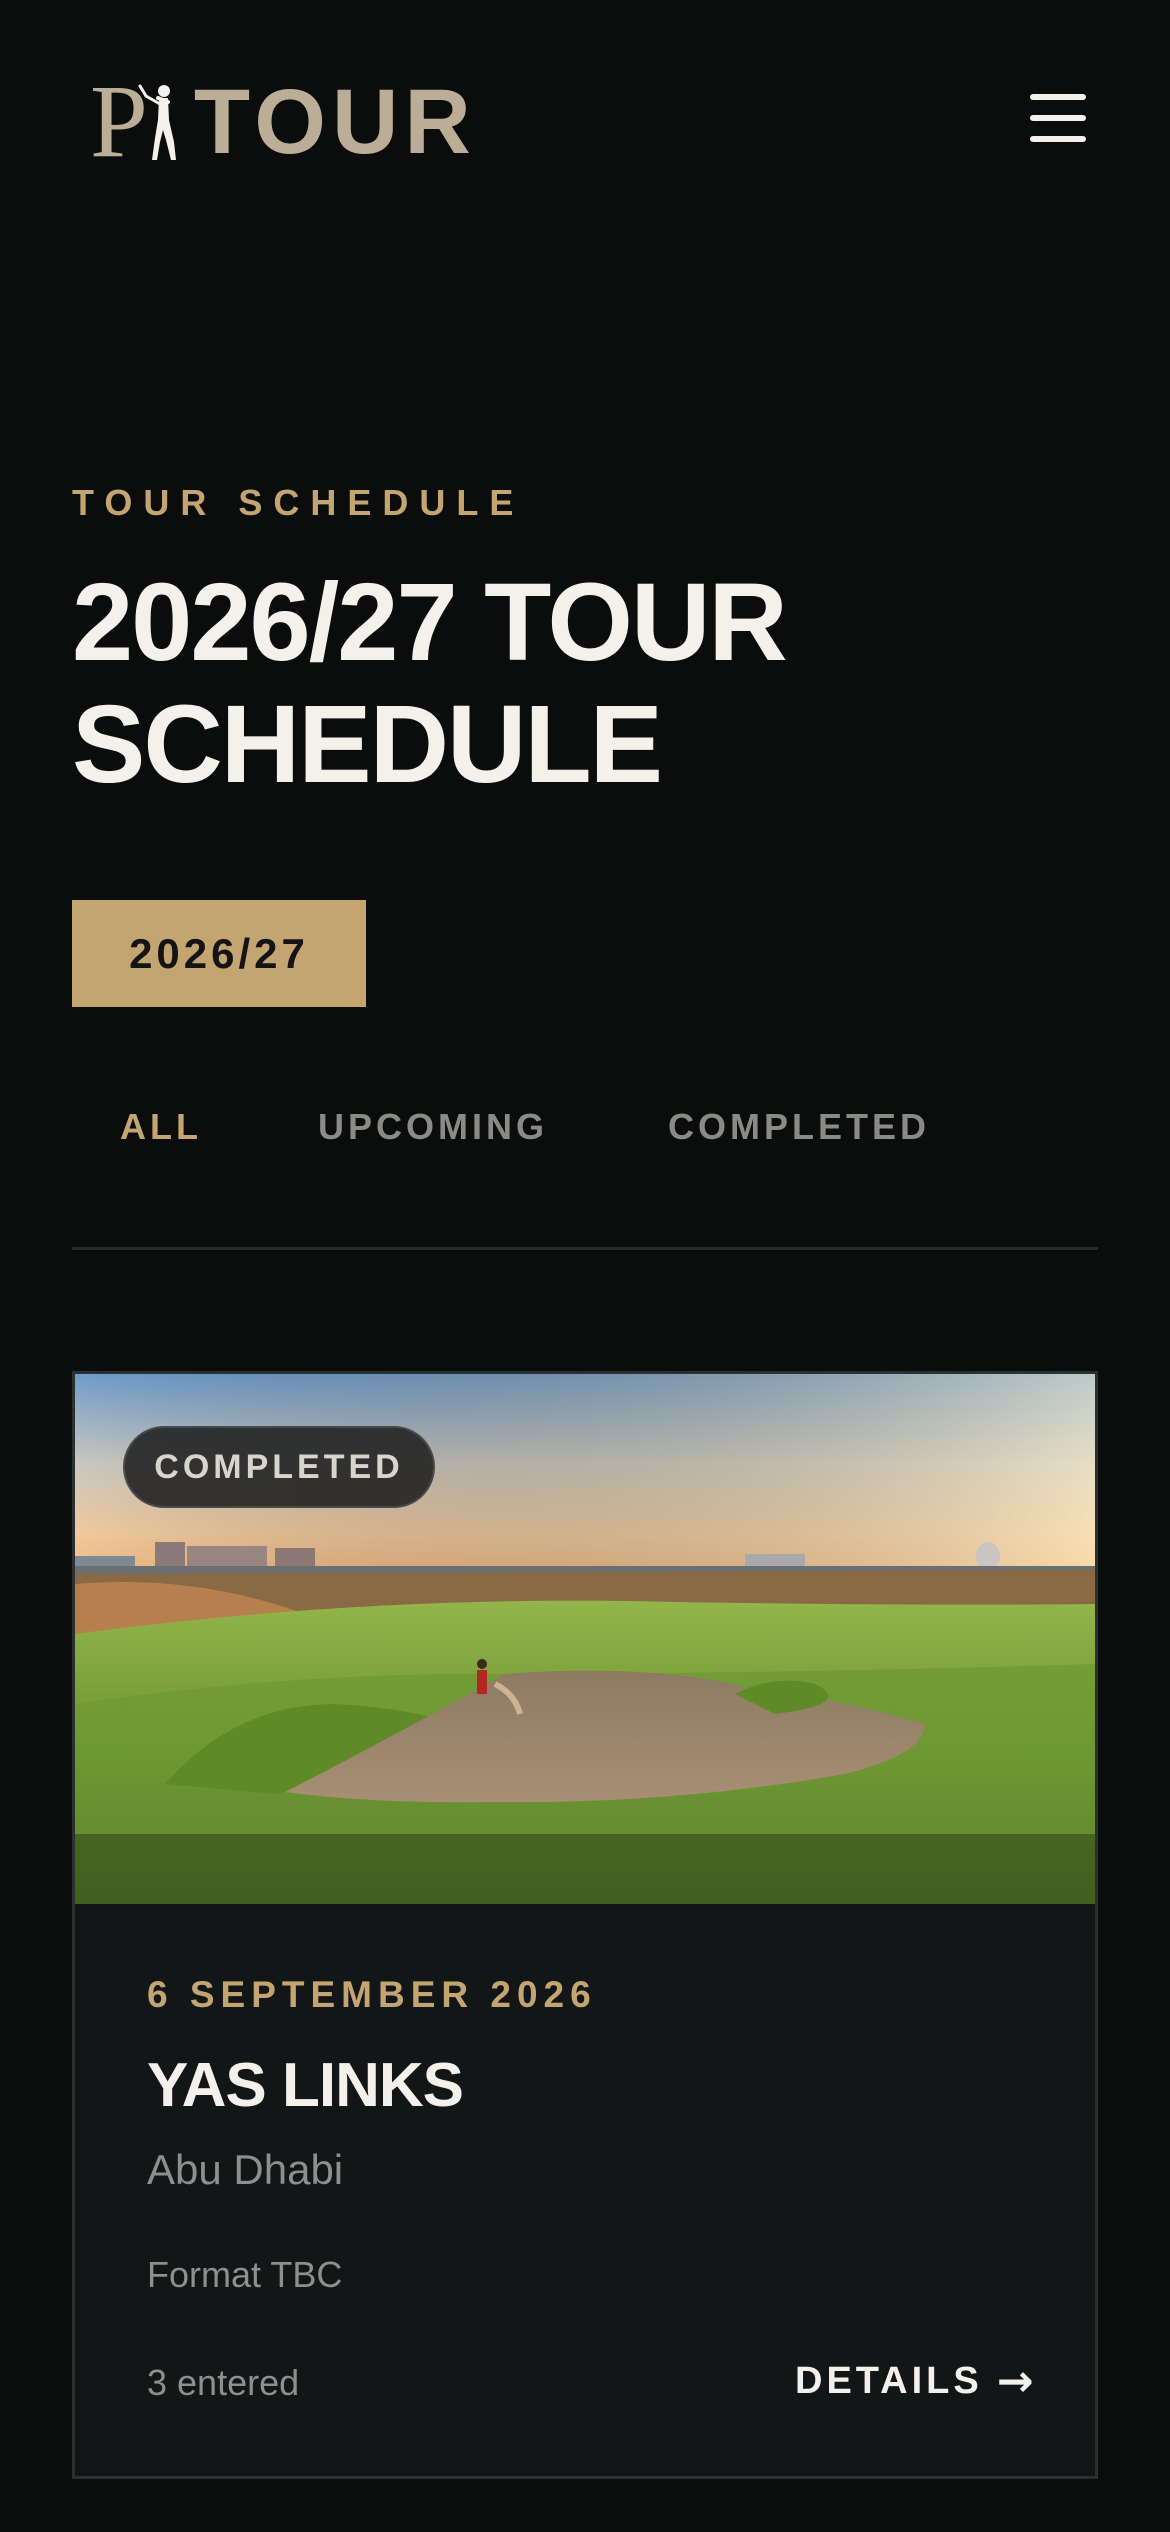  I want to click on arrow-right-icon: →, so click(1017, 2381).